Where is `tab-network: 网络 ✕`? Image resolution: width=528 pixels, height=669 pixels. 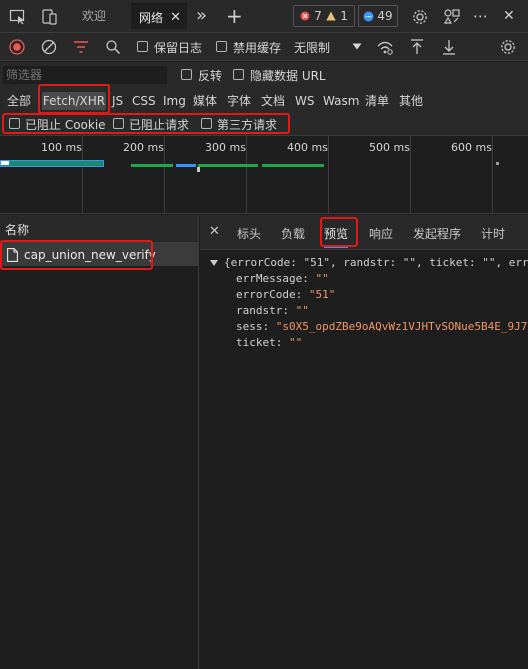
tab-network: 网络 ✕ is located at coordinates (159, 16).